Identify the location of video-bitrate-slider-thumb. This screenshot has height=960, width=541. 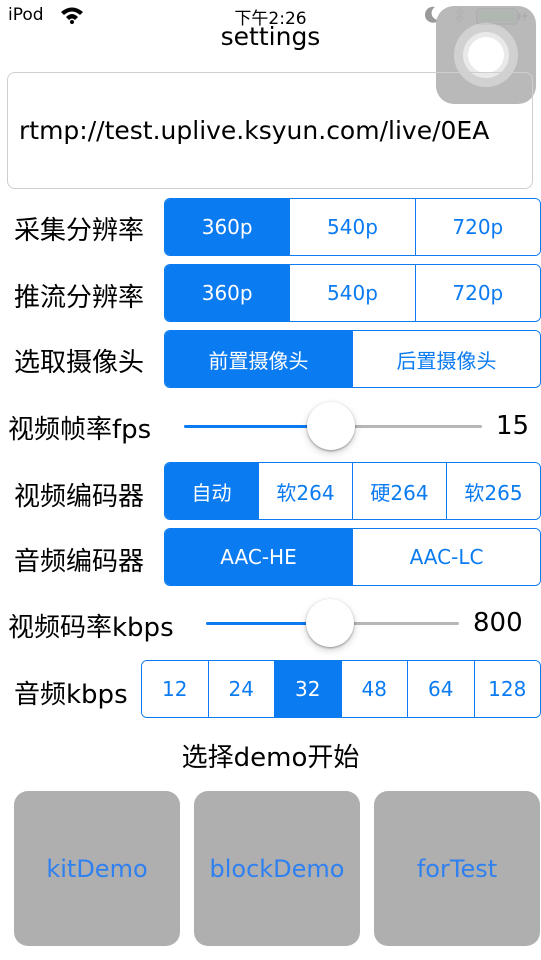
(330, 623).